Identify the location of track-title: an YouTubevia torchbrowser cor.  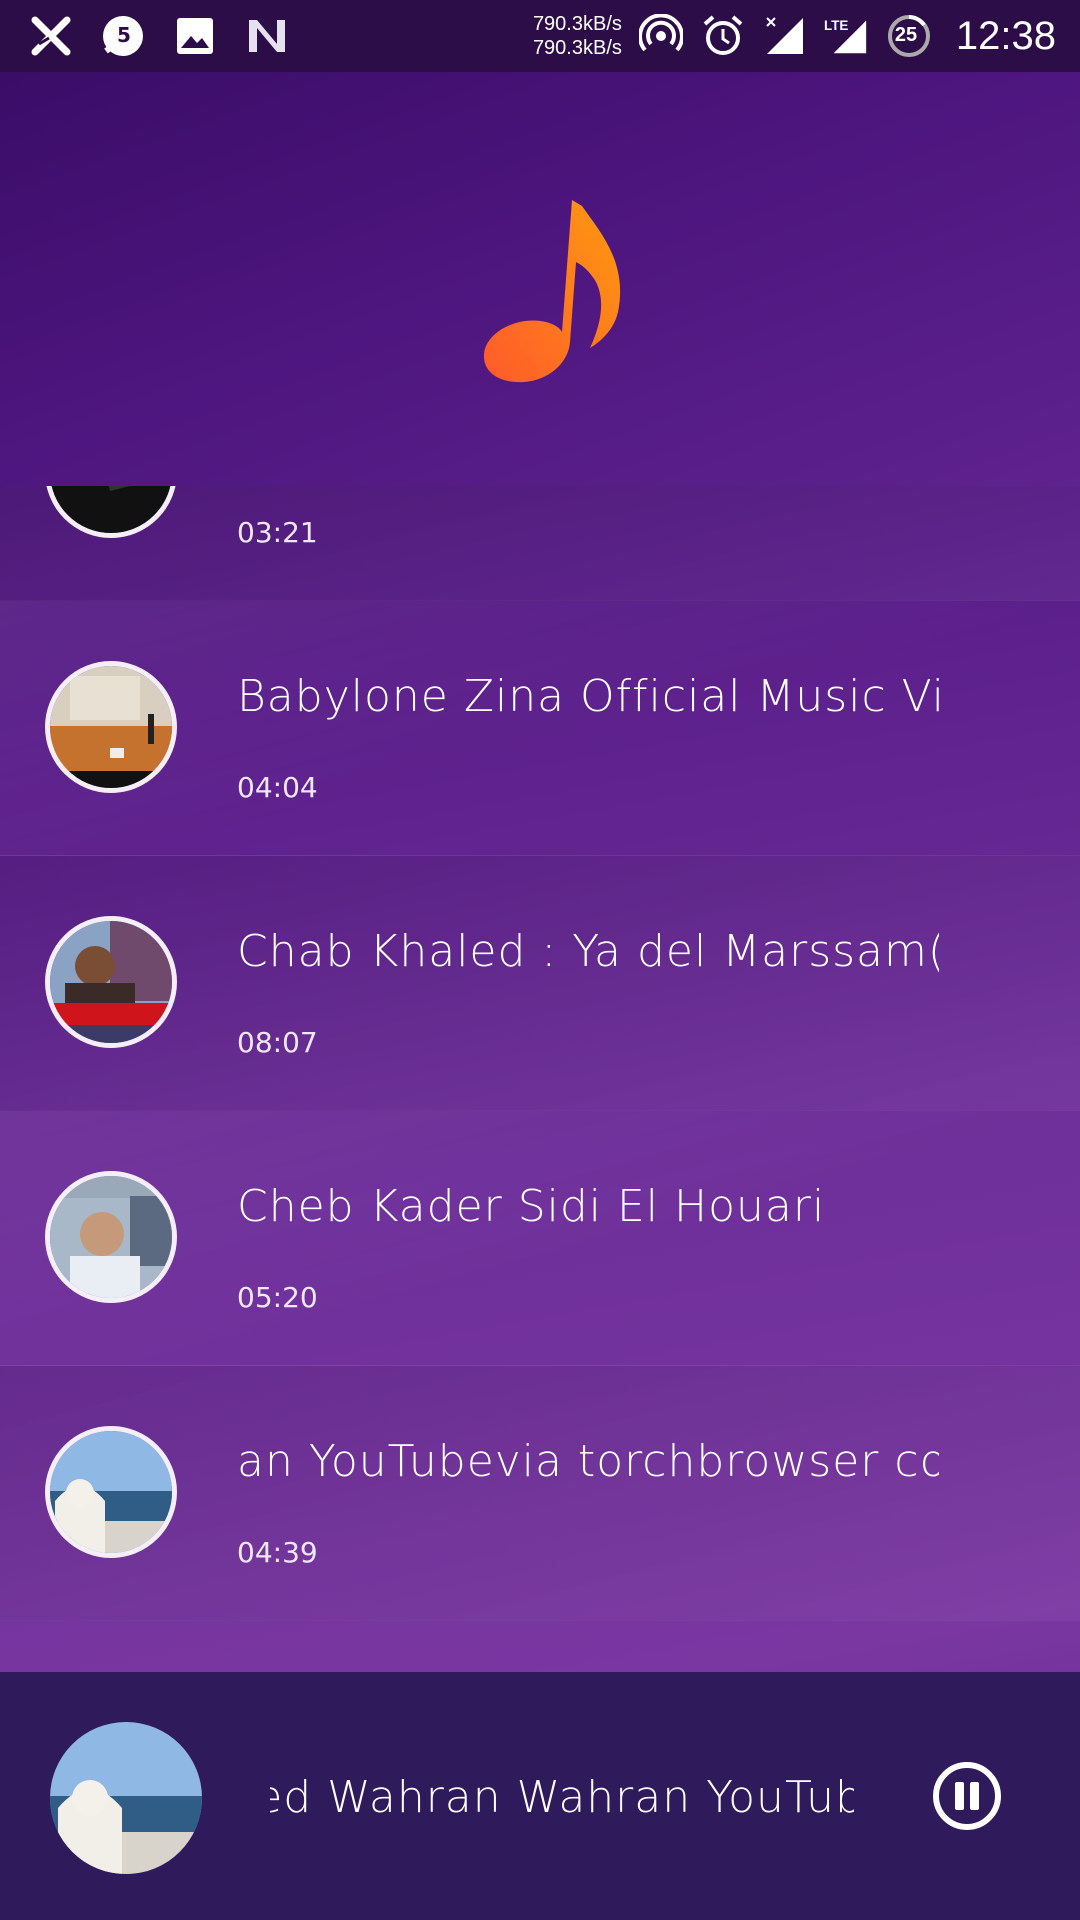
(588, 1461).